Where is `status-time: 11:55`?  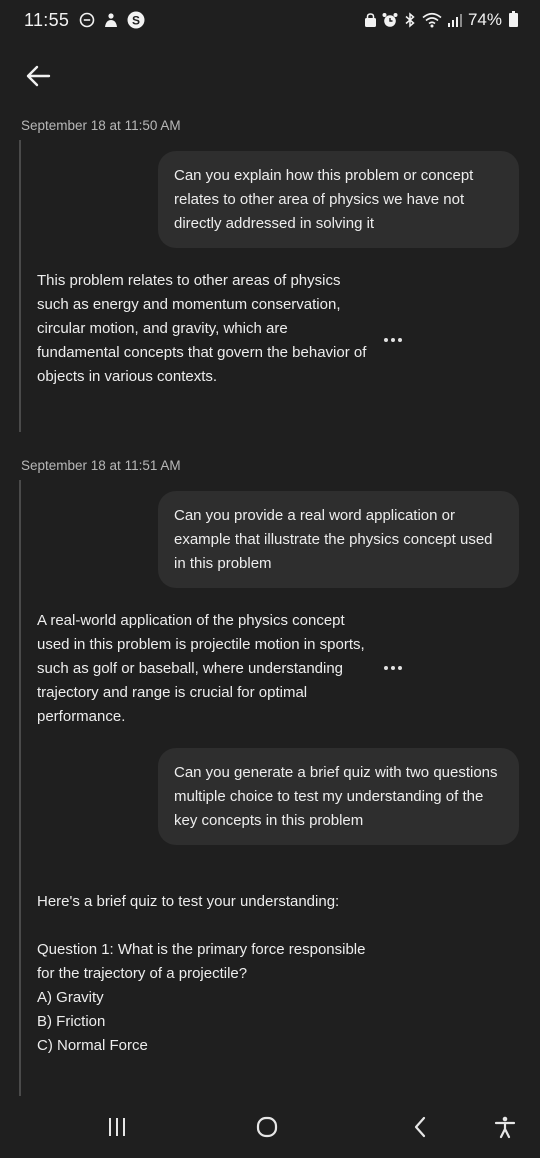 status-time: 11:55 is located at coordinates (47, 19).